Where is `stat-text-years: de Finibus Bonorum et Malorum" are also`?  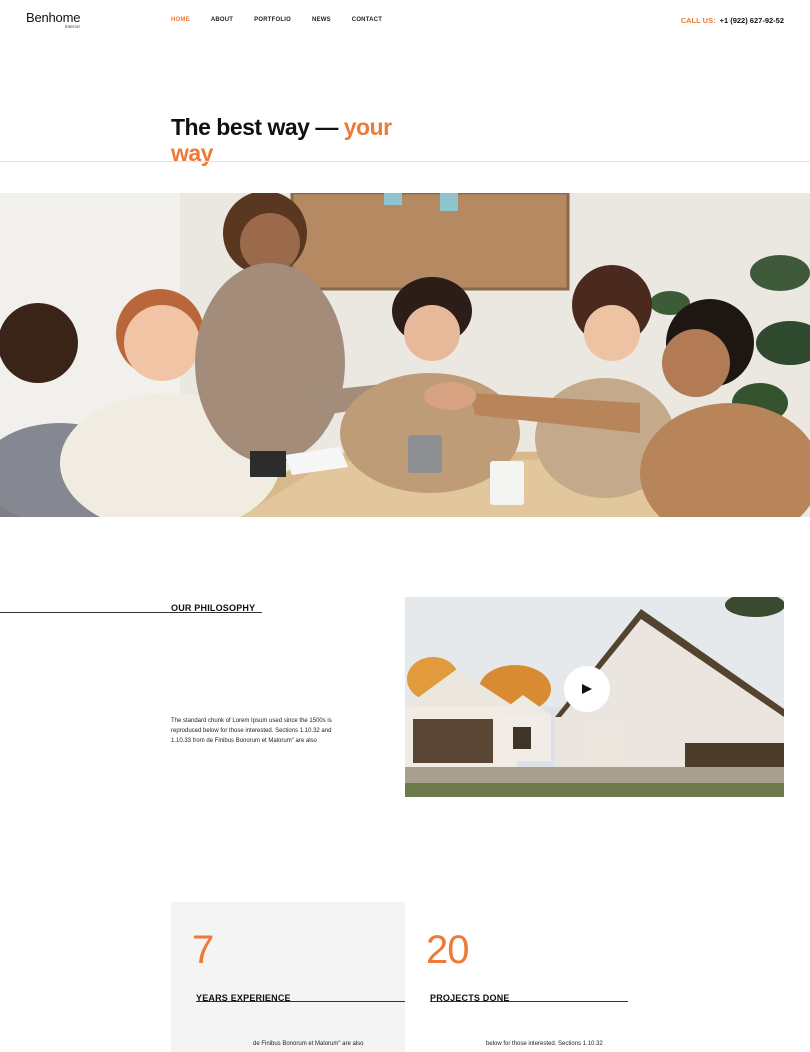 stat-text-years: de Finibus Bonorum et Malorum" are also is located at coordinates (308, 1044).